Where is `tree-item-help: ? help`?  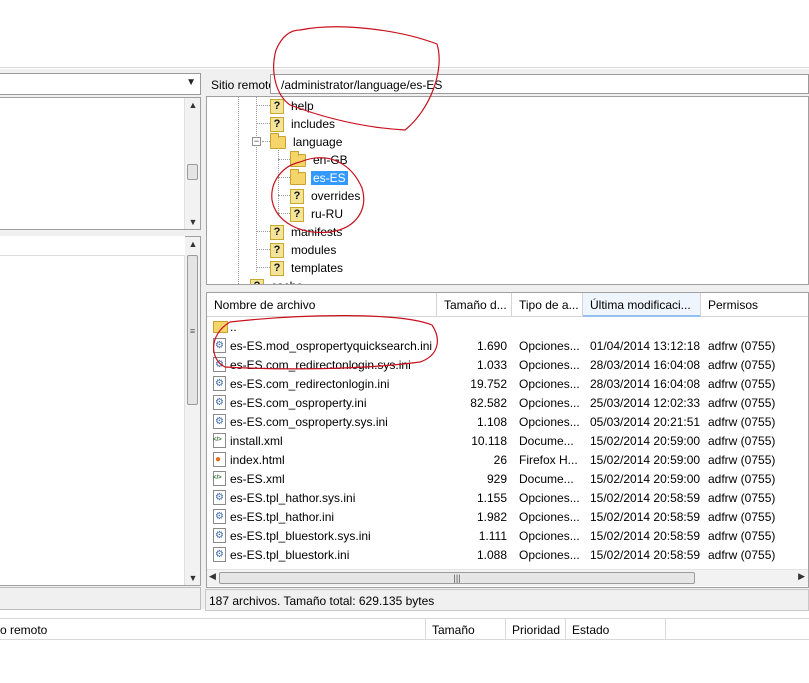
tree-item-help: ? help is located at coordinates (293, 106).